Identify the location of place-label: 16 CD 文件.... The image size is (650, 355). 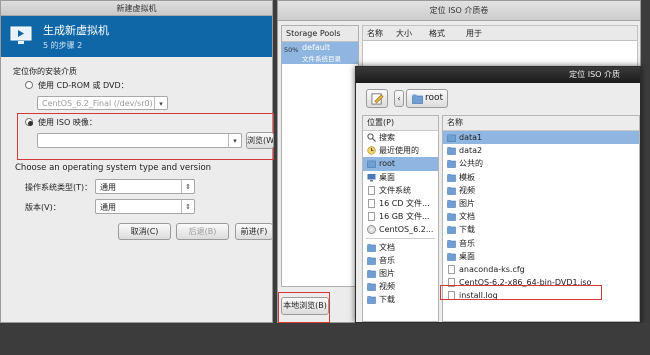
(404, 203).